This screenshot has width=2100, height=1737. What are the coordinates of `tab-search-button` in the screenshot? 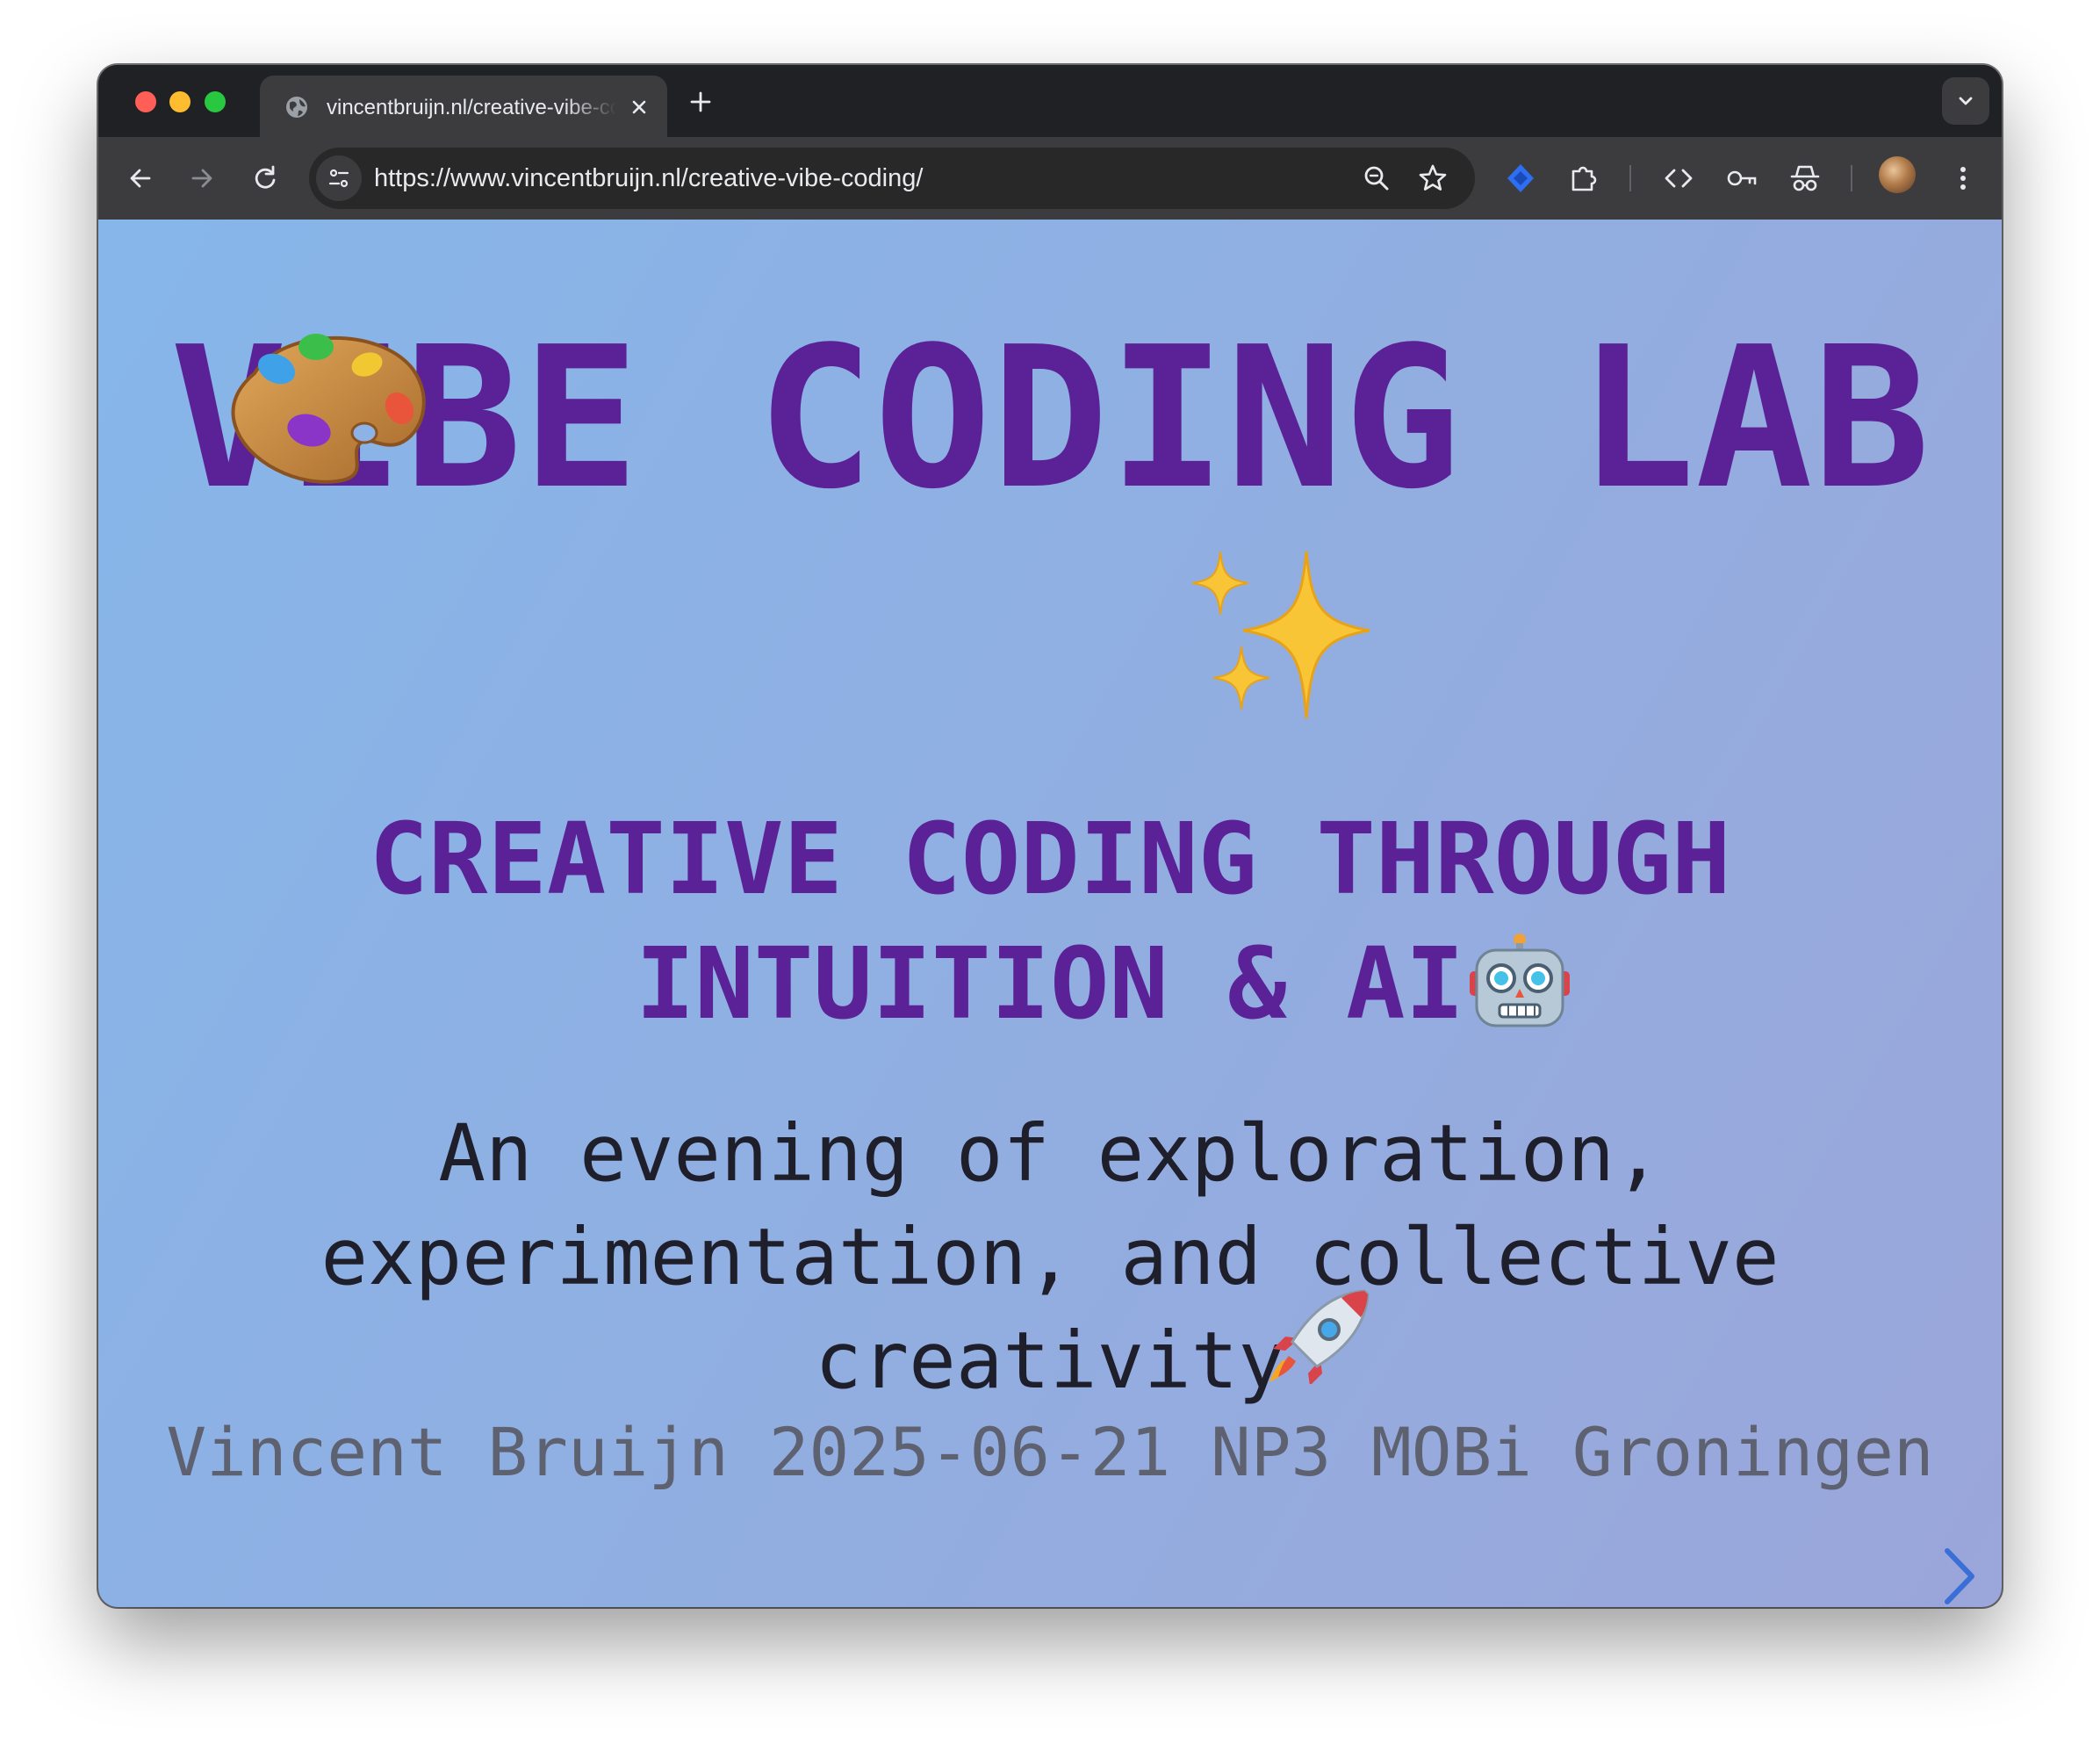 It's located at (1965, 101).